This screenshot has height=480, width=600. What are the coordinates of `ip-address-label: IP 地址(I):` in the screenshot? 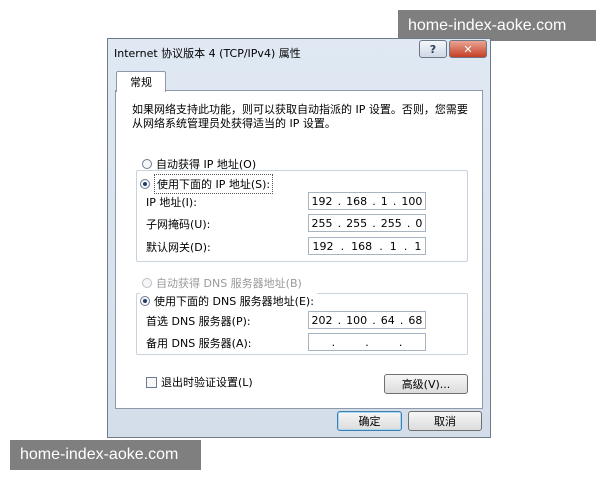 It's located at (171, 202).